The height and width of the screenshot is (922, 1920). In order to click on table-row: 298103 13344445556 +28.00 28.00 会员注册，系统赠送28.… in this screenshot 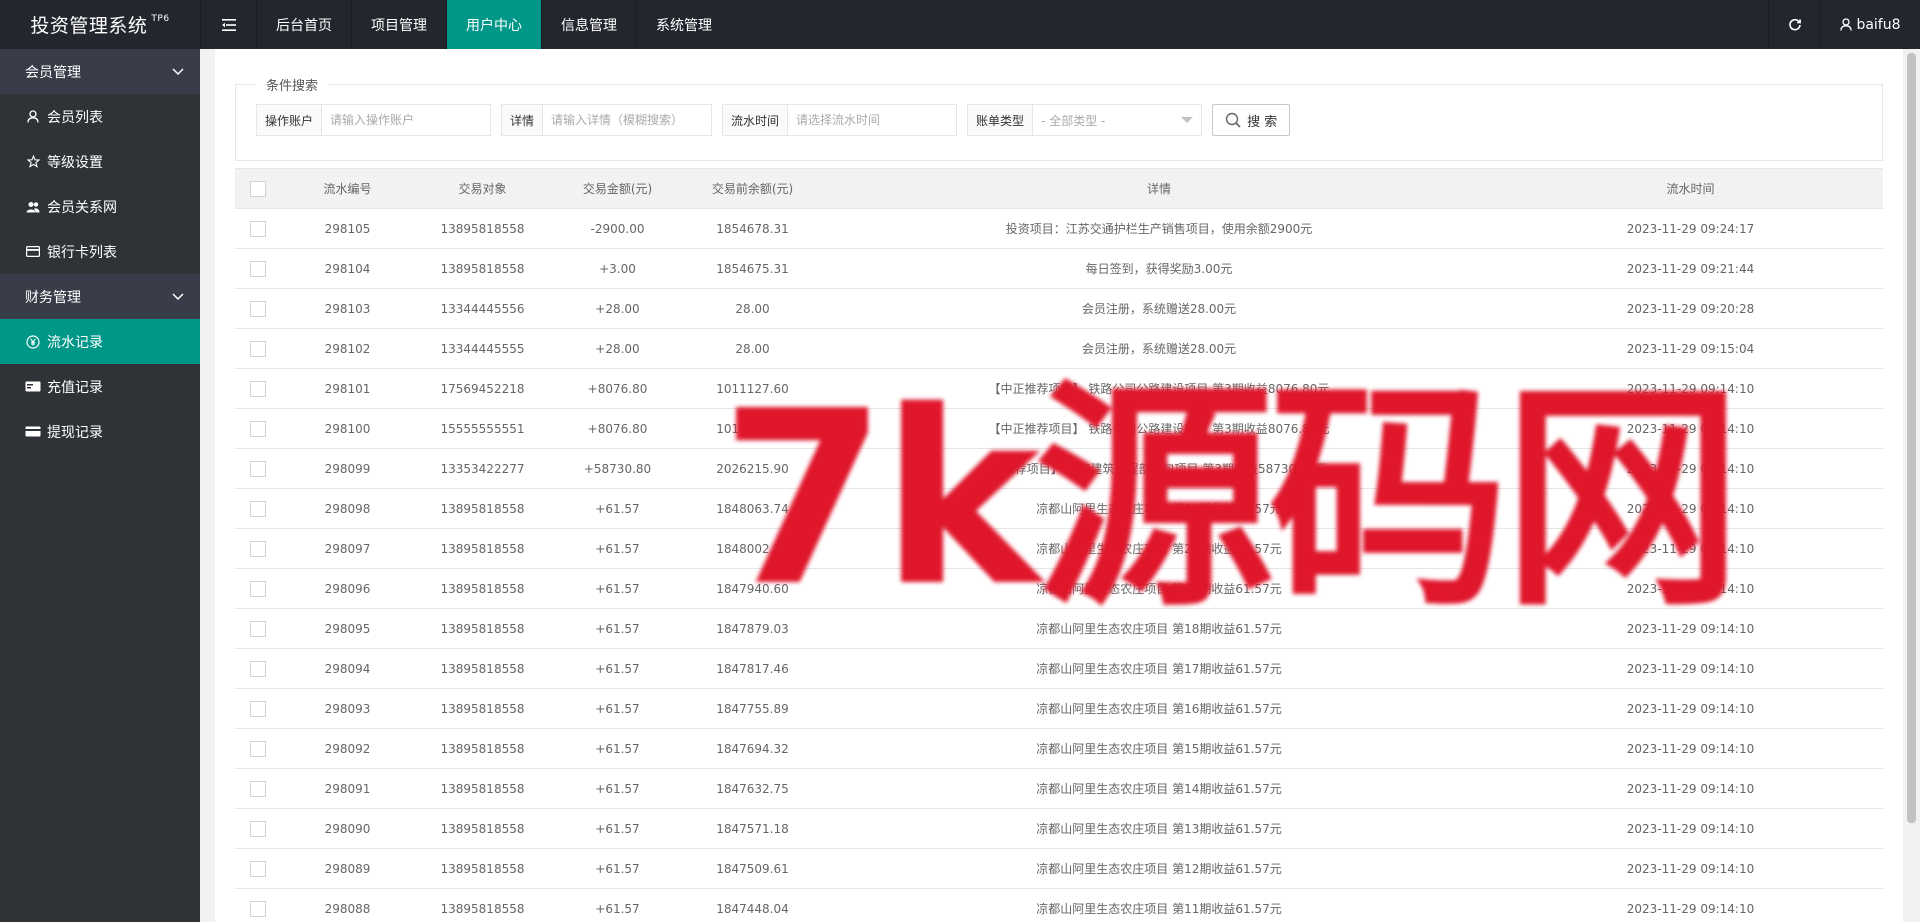, I will do `click(1059, 308)`.